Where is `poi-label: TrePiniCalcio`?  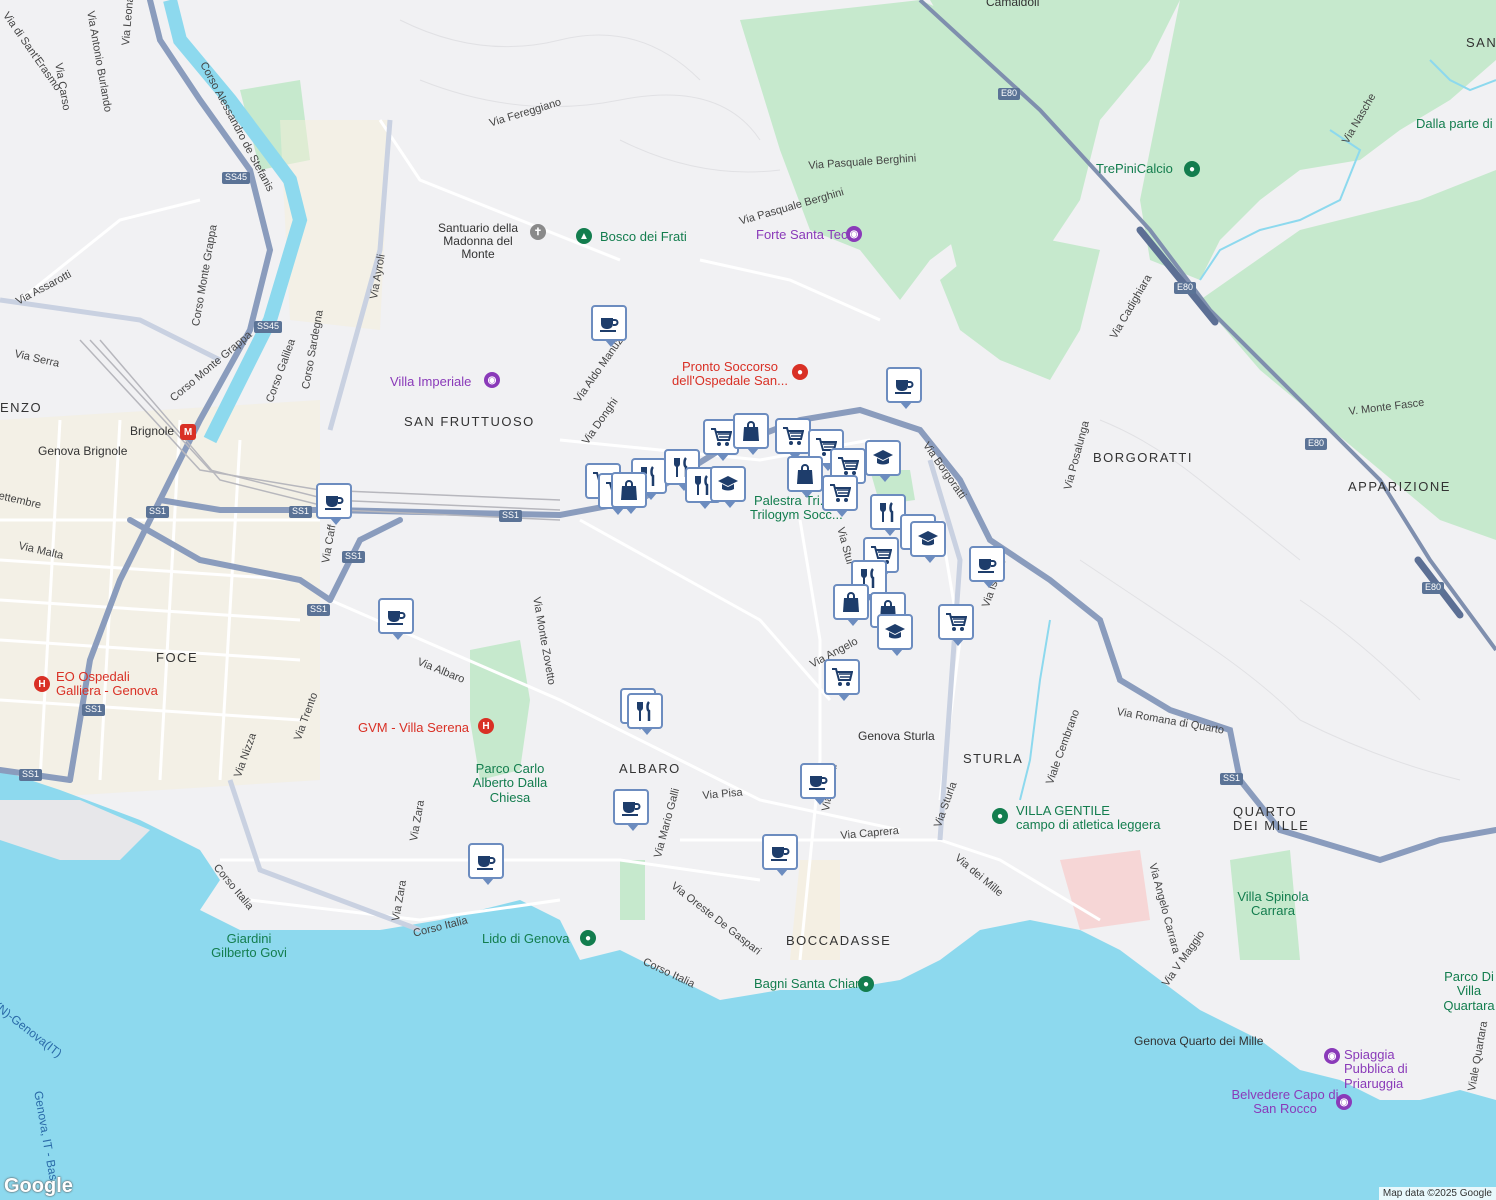
poi-label: TrePiniCalcio is located at coordinates (1134, 168).